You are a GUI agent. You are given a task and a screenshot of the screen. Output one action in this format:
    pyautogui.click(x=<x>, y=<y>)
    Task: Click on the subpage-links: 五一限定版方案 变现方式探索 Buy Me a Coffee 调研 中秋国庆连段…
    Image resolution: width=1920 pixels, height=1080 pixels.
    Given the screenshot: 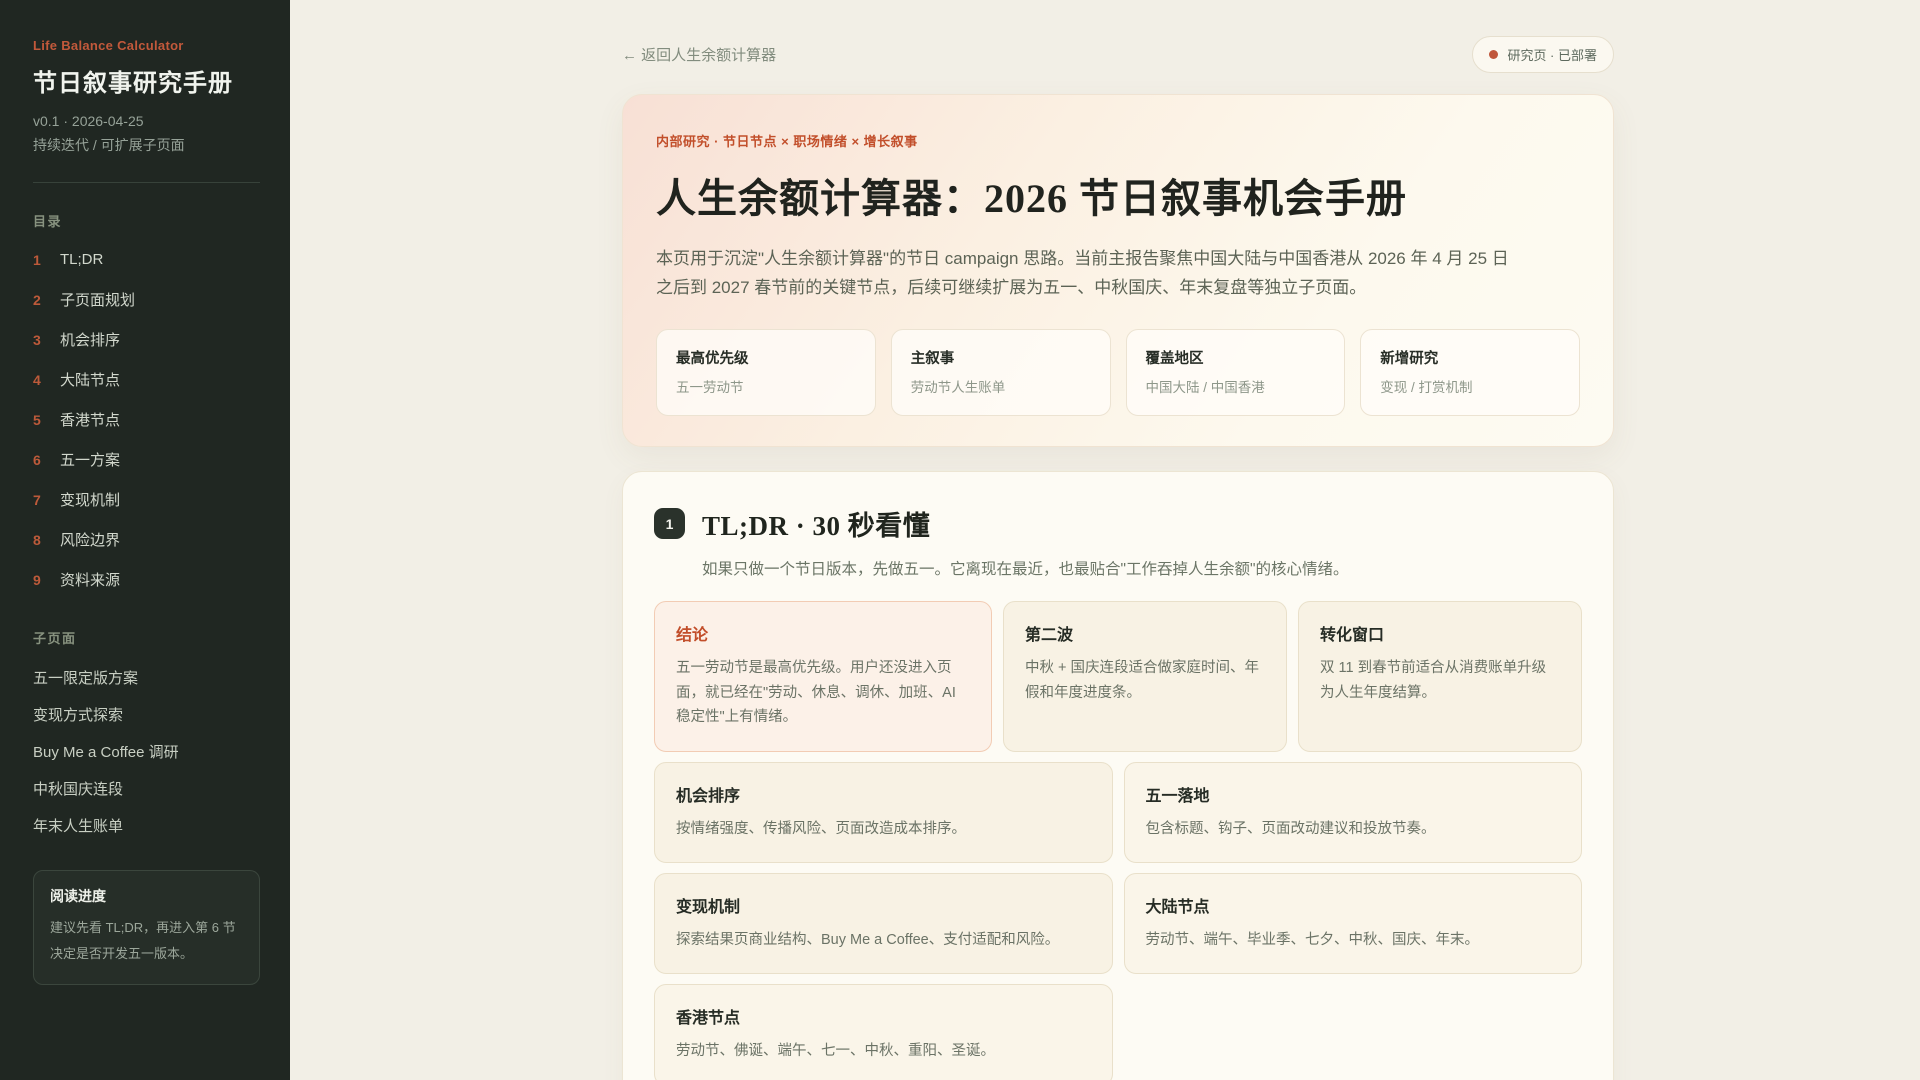 What is the action you would take?
    pyautogui.click(x=146, y=751)
    